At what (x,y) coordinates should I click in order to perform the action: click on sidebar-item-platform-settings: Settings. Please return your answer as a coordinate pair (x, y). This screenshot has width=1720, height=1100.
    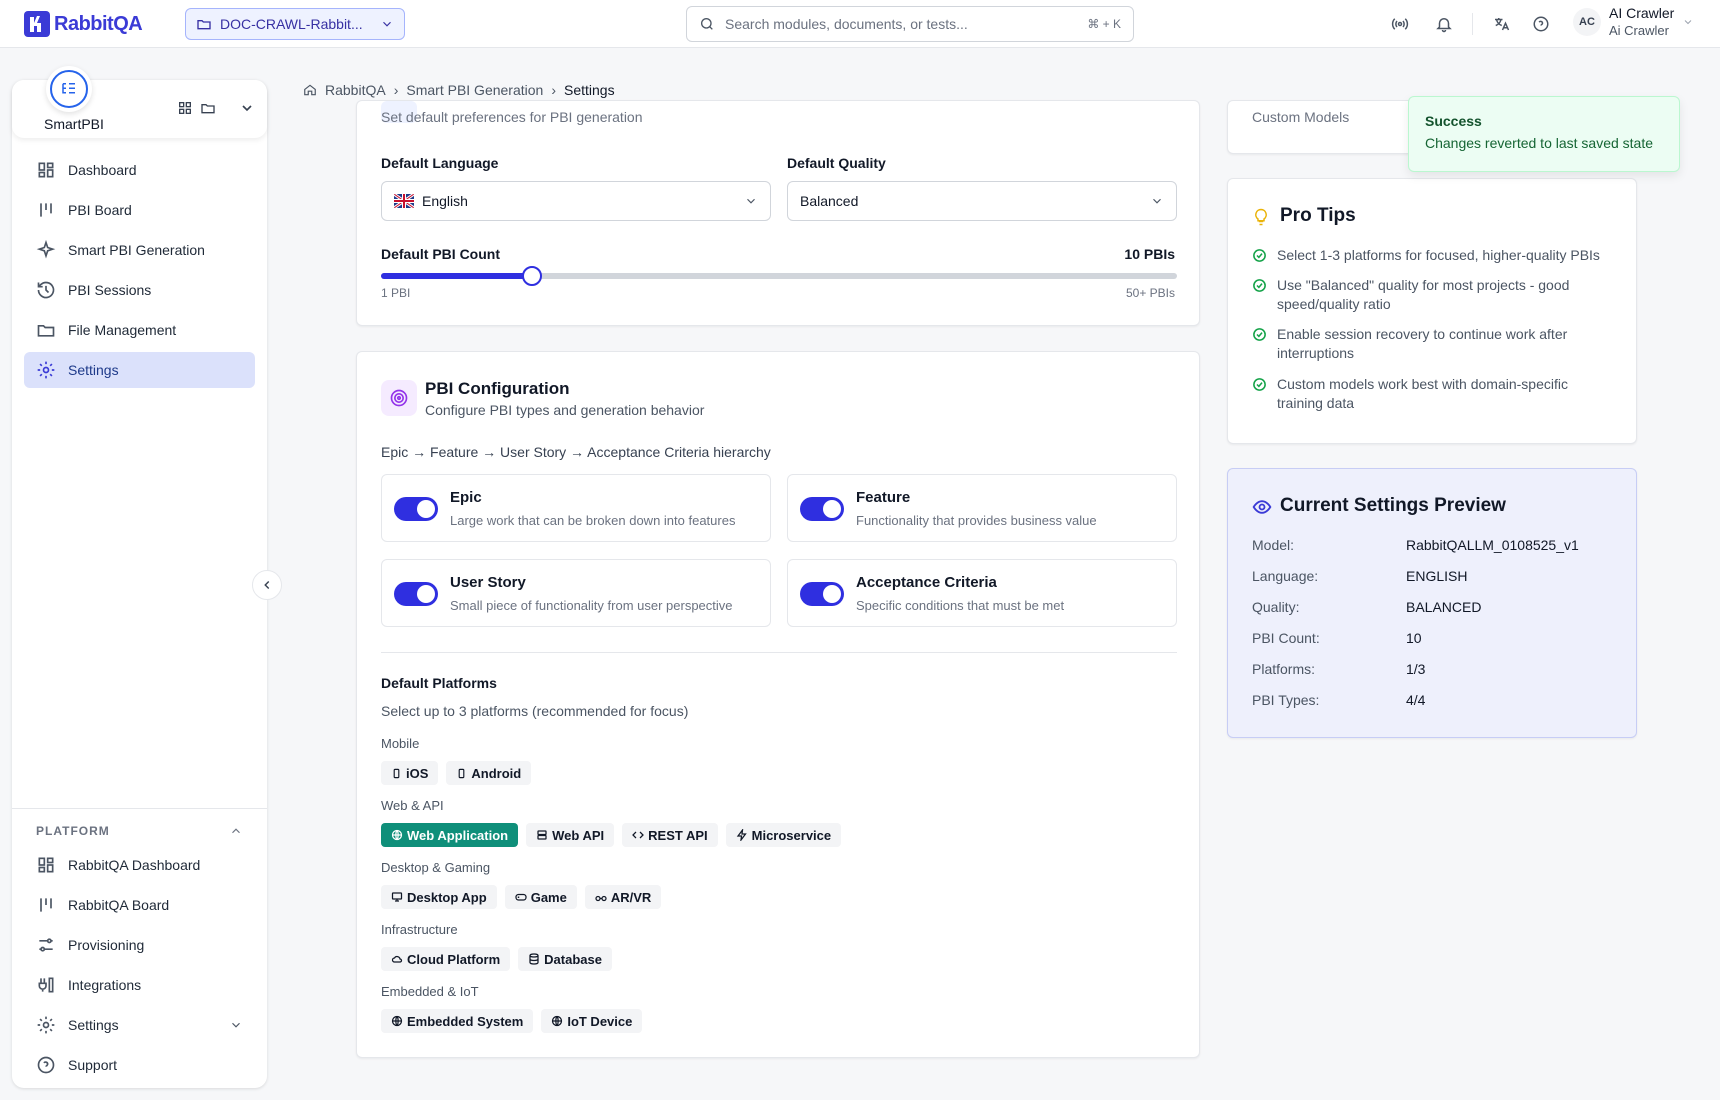
    Looking at the image, I should click on (139, 1025).